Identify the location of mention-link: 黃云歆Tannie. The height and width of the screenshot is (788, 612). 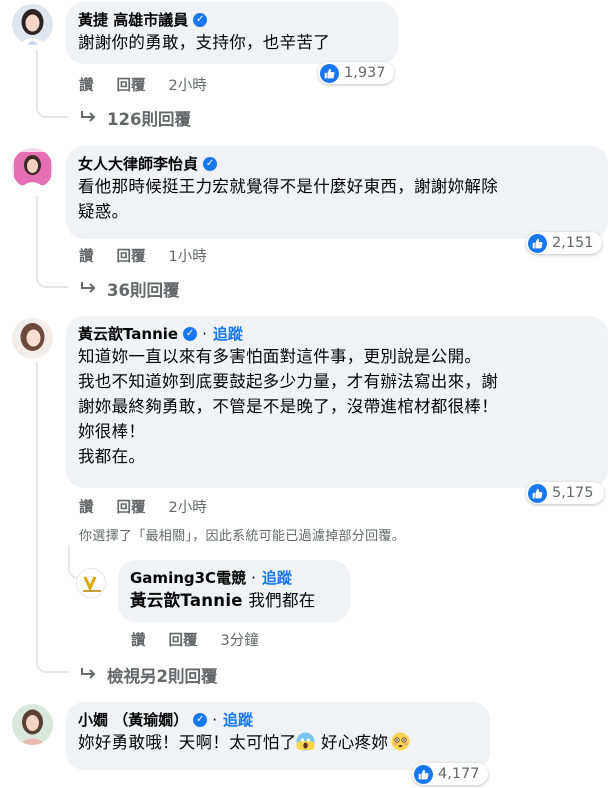
(186, 600).